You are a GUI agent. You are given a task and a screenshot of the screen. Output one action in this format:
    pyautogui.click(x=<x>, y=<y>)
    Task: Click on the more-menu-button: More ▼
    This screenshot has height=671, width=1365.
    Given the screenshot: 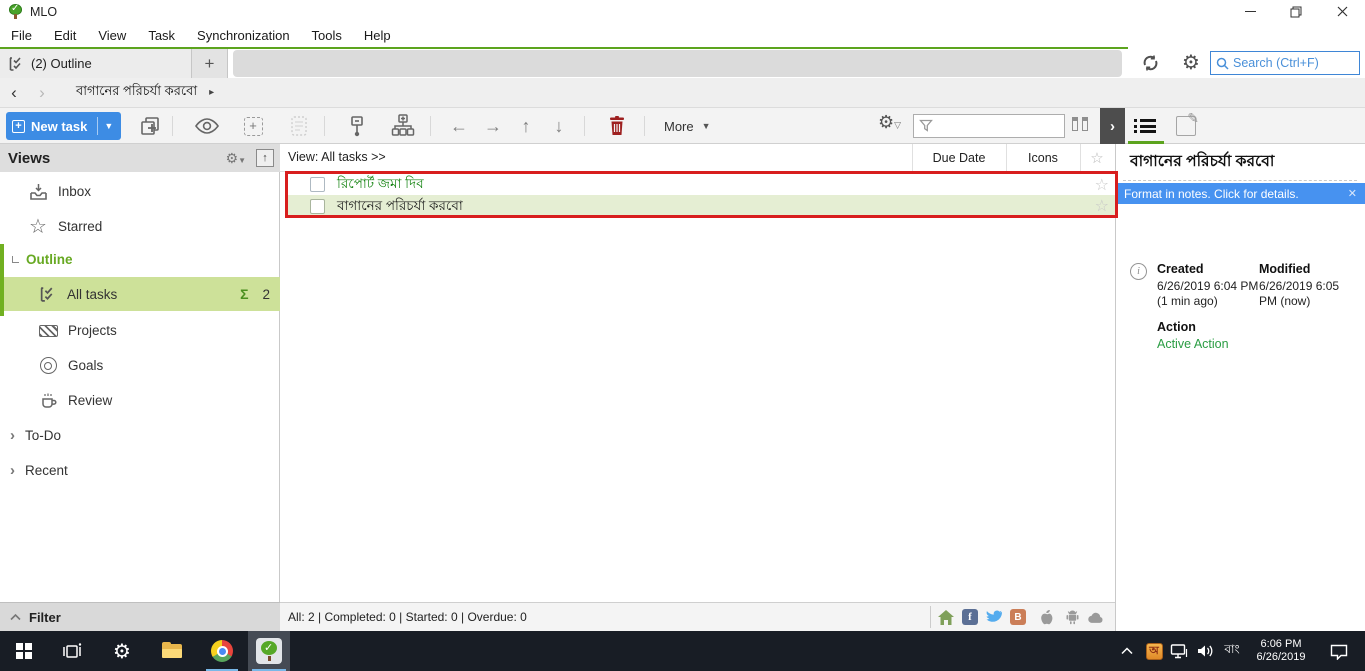 What is the action you would take?
    pyautogui.click(x=687, y=126)
    